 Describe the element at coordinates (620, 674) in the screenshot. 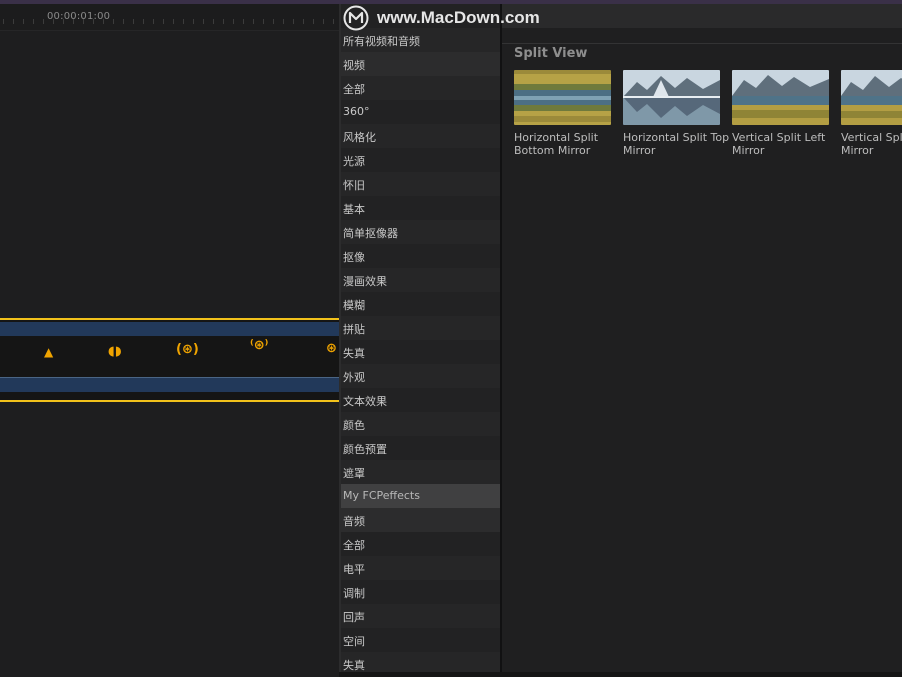

I see `window-bottom-strip` at that location.